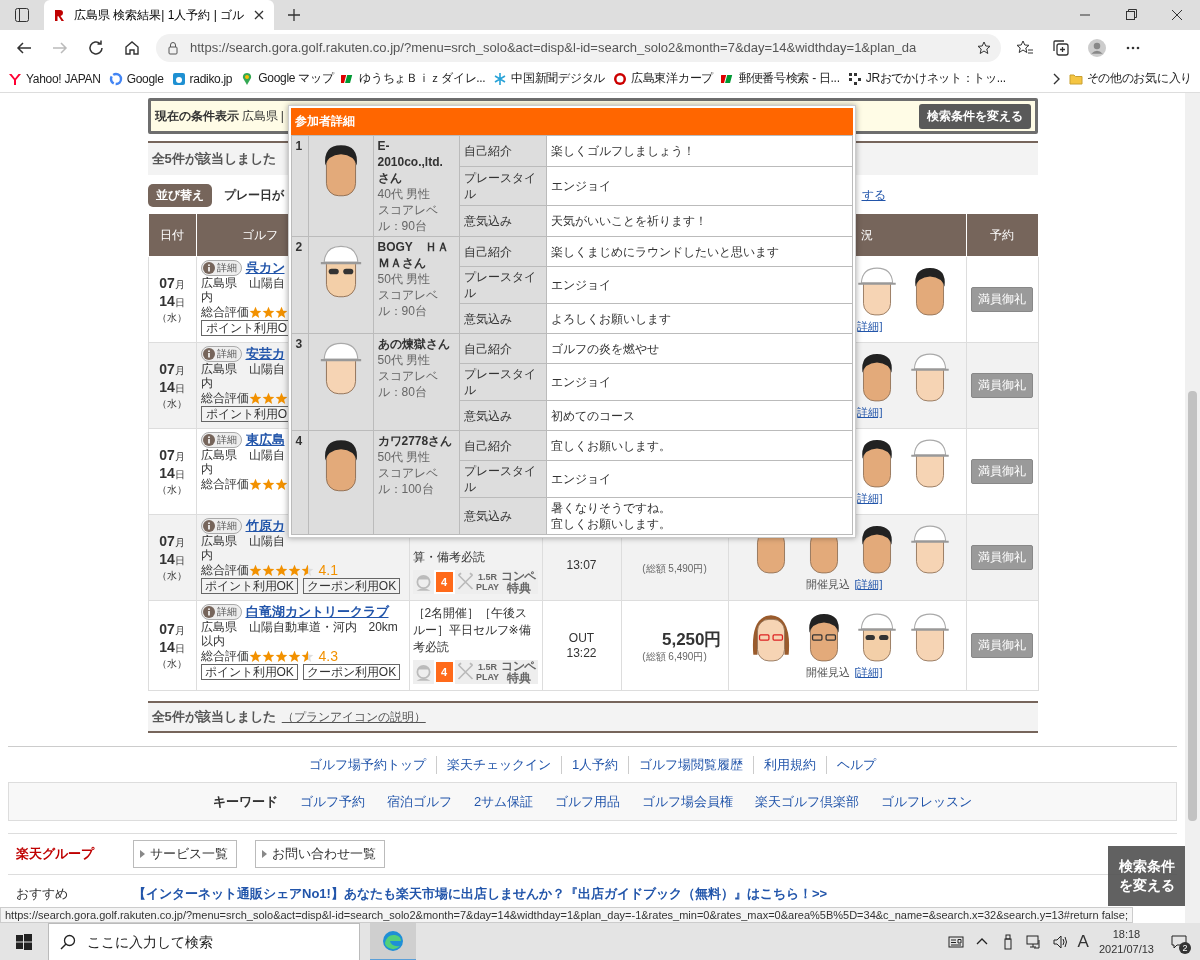 This screenshot has height=960, width=1200. Describe the element at coordinates (480, 894) in the screenshot. I see `recommend-link: 【インターネット通販シェアNo1!】あなたも楽天市場に出店しませんか？『出店ガイドブック（無料）』はこちら！>>` at that location.